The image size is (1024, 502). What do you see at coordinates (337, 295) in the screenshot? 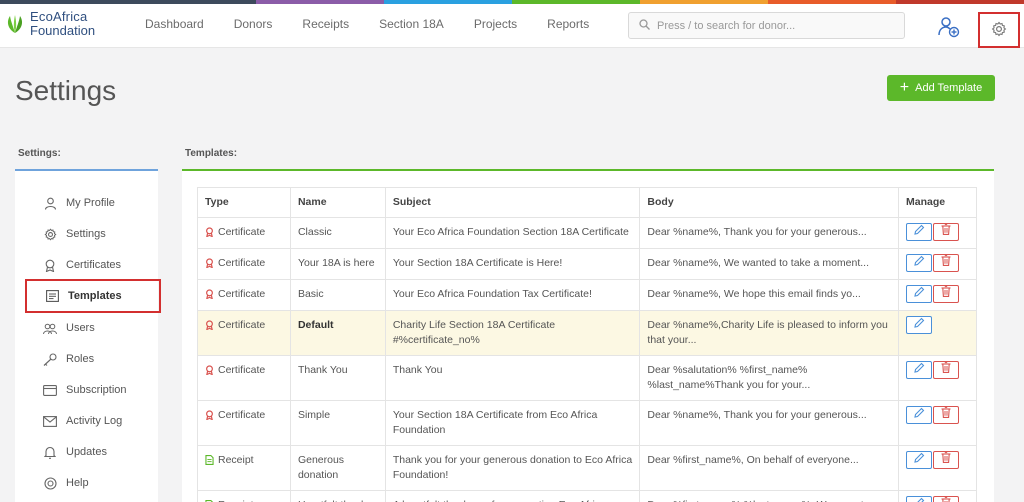
I see `cell-name: Basic` at bounding box center [337, 295].